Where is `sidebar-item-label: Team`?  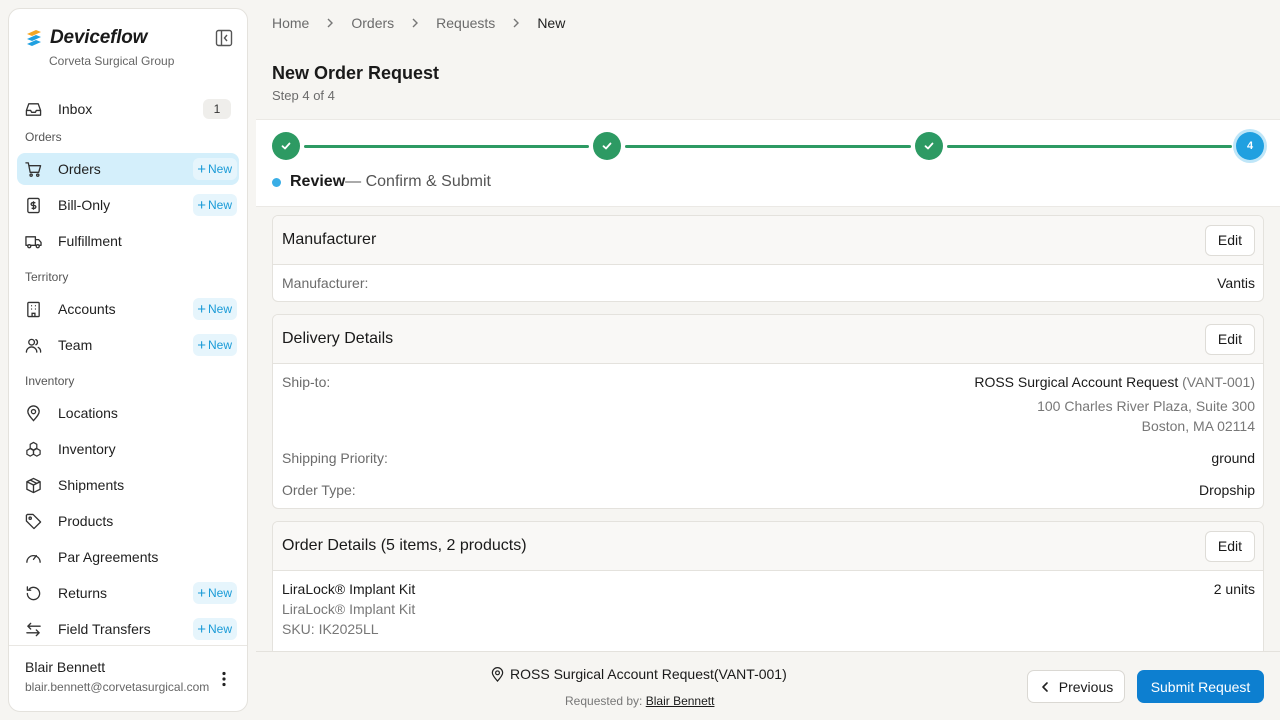
sidebar-item-label: Team is located at coordinates (75, 345).